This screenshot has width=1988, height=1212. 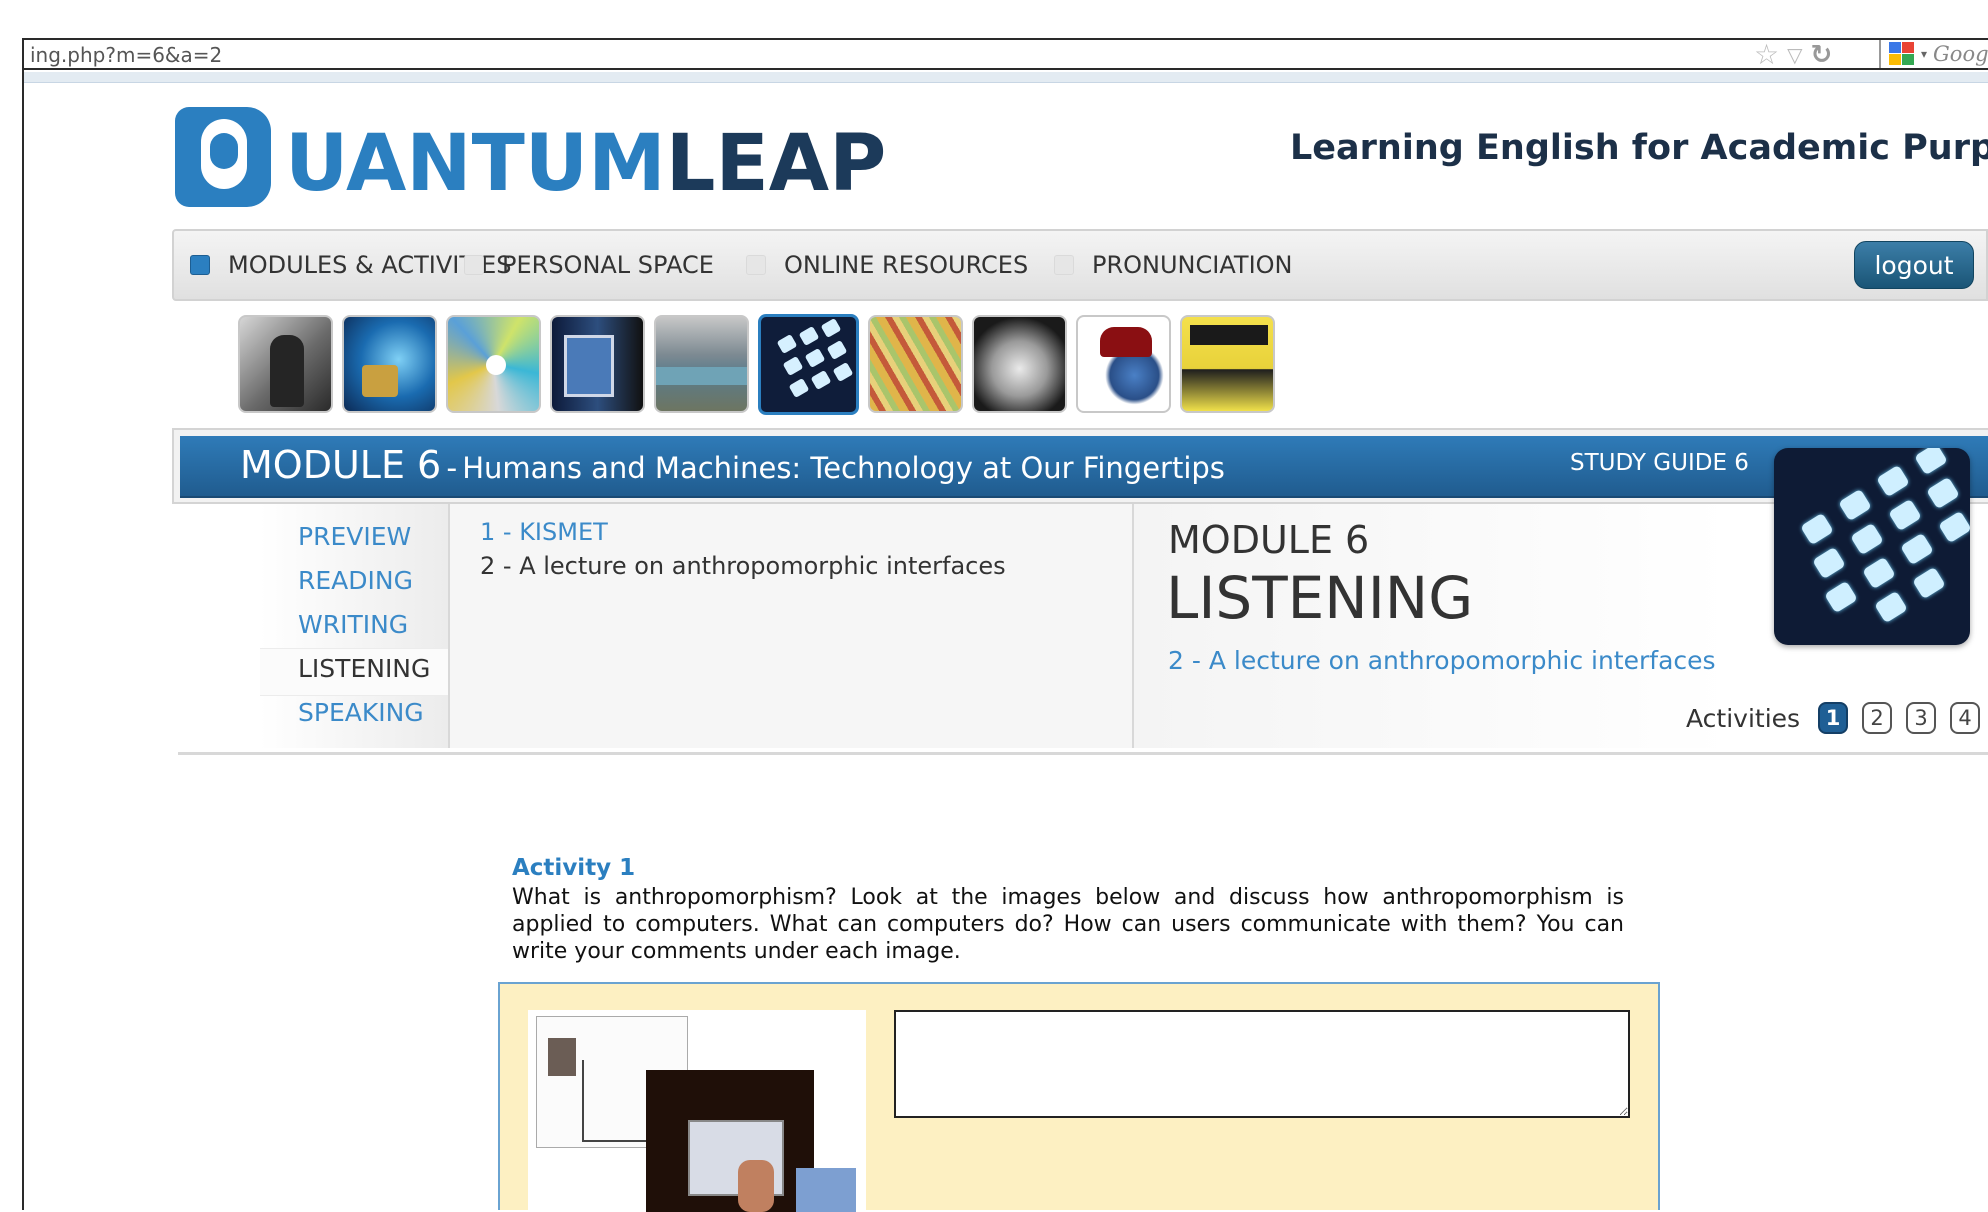 What do you see at coordinates (608, 265) in the screenshot?
I see `nav-label: PERSONAL SPACE` at bounding box center [608, 265].